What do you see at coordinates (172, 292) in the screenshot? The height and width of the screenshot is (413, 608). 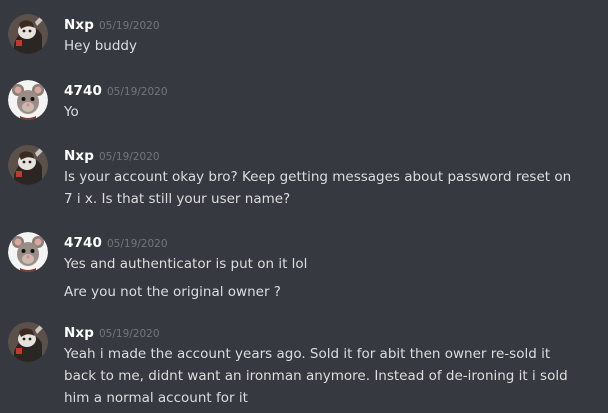 I see `message-text: Are you not the original owner ?` at bounding box center [172, 292].